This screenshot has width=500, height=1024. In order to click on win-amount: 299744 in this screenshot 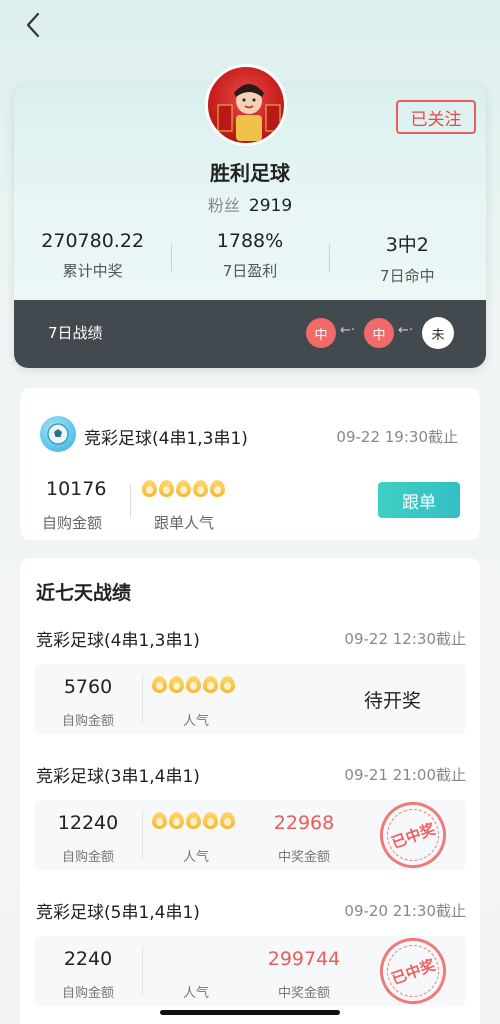, I will do `click(304, 959)`.